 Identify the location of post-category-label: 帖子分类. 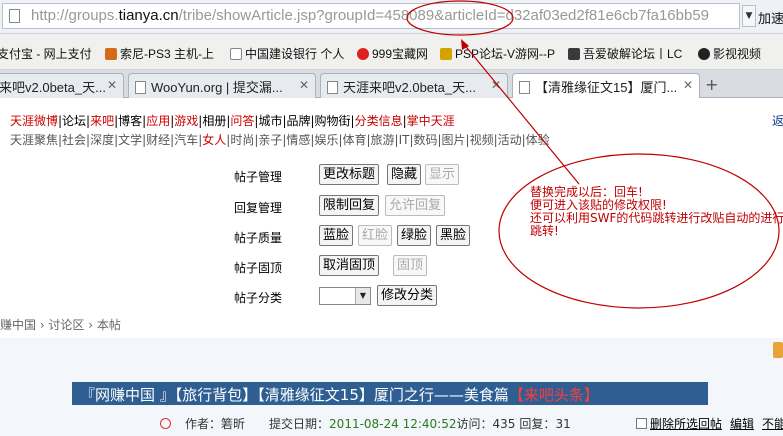
(258, 298).